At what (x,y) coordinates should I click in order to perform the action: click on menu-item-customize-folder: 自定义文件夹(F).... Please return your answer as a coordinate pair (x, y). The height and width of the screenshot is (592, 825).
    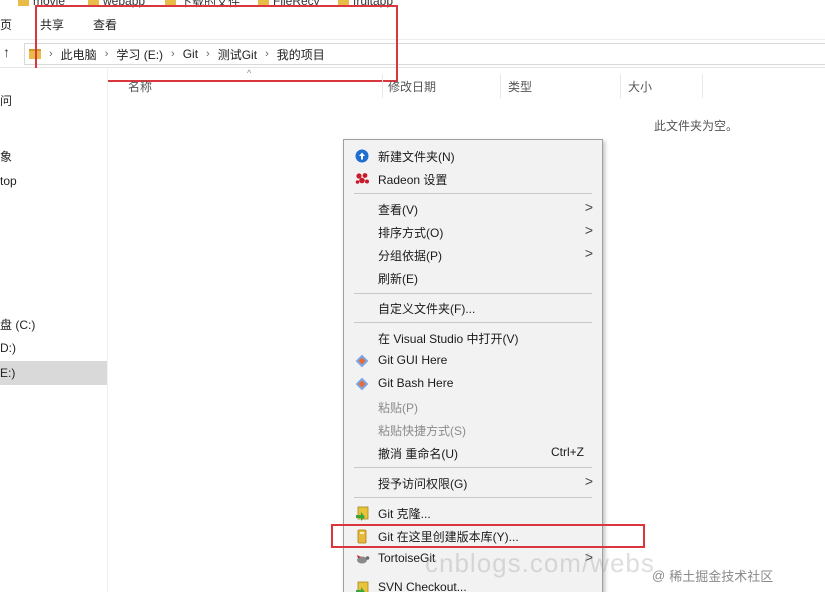
    Looking at the image, I should click on (473, 307).